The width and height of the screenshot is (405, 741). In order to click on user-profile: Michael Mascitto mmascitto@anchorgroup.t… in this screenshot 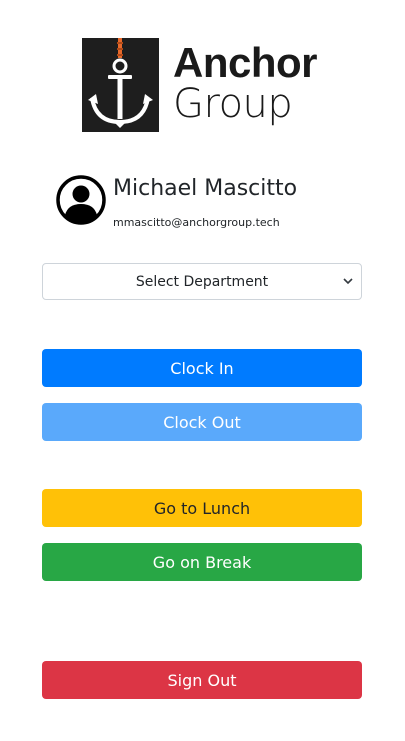, I will do `click(216, 202)`.